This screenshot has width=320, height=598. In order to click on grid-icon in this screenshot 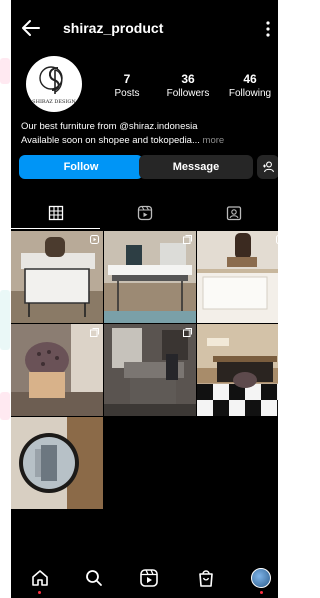, I will do `click(55, 213)`.